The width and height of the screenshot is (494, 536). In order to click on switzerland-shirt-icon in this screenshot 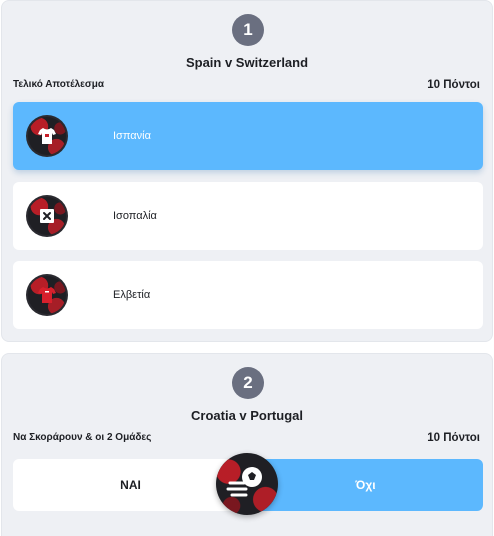, I will do `click(47, 295)`.